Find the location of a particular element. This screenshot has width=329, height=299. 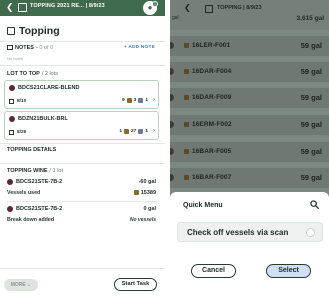

chevron-right-icon: › is located at coordinates (154, 100).